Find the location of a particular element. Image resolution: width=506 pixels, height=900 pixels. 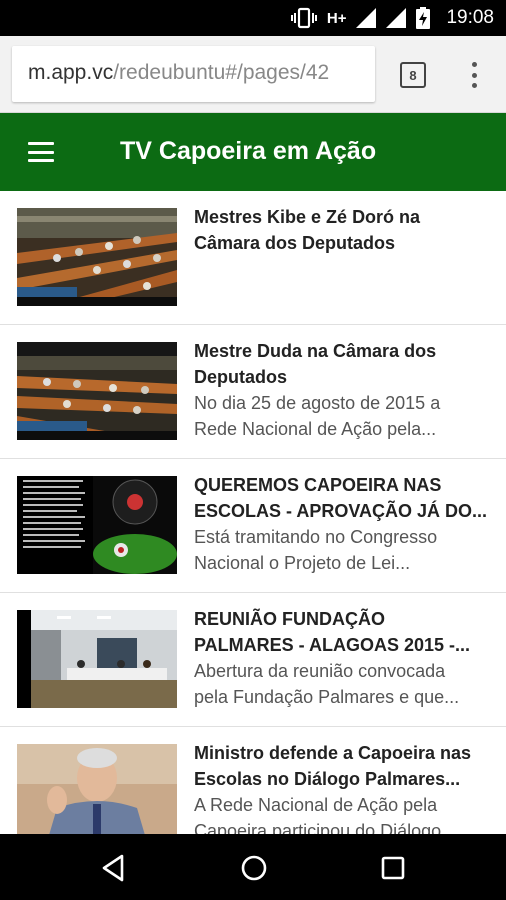

page-title: TV Capoeira em Ação is located at coordinates (248, 151).